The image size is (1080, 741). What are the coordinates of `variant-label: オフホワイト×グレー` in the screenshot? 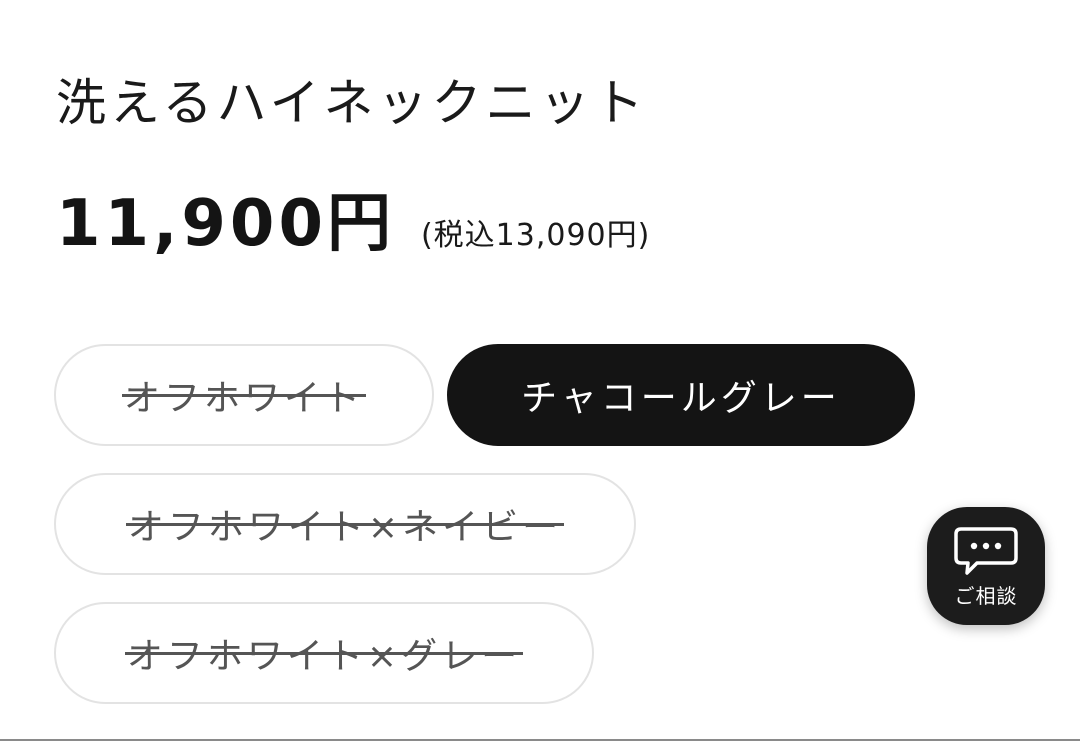 It's located at (324, 653).